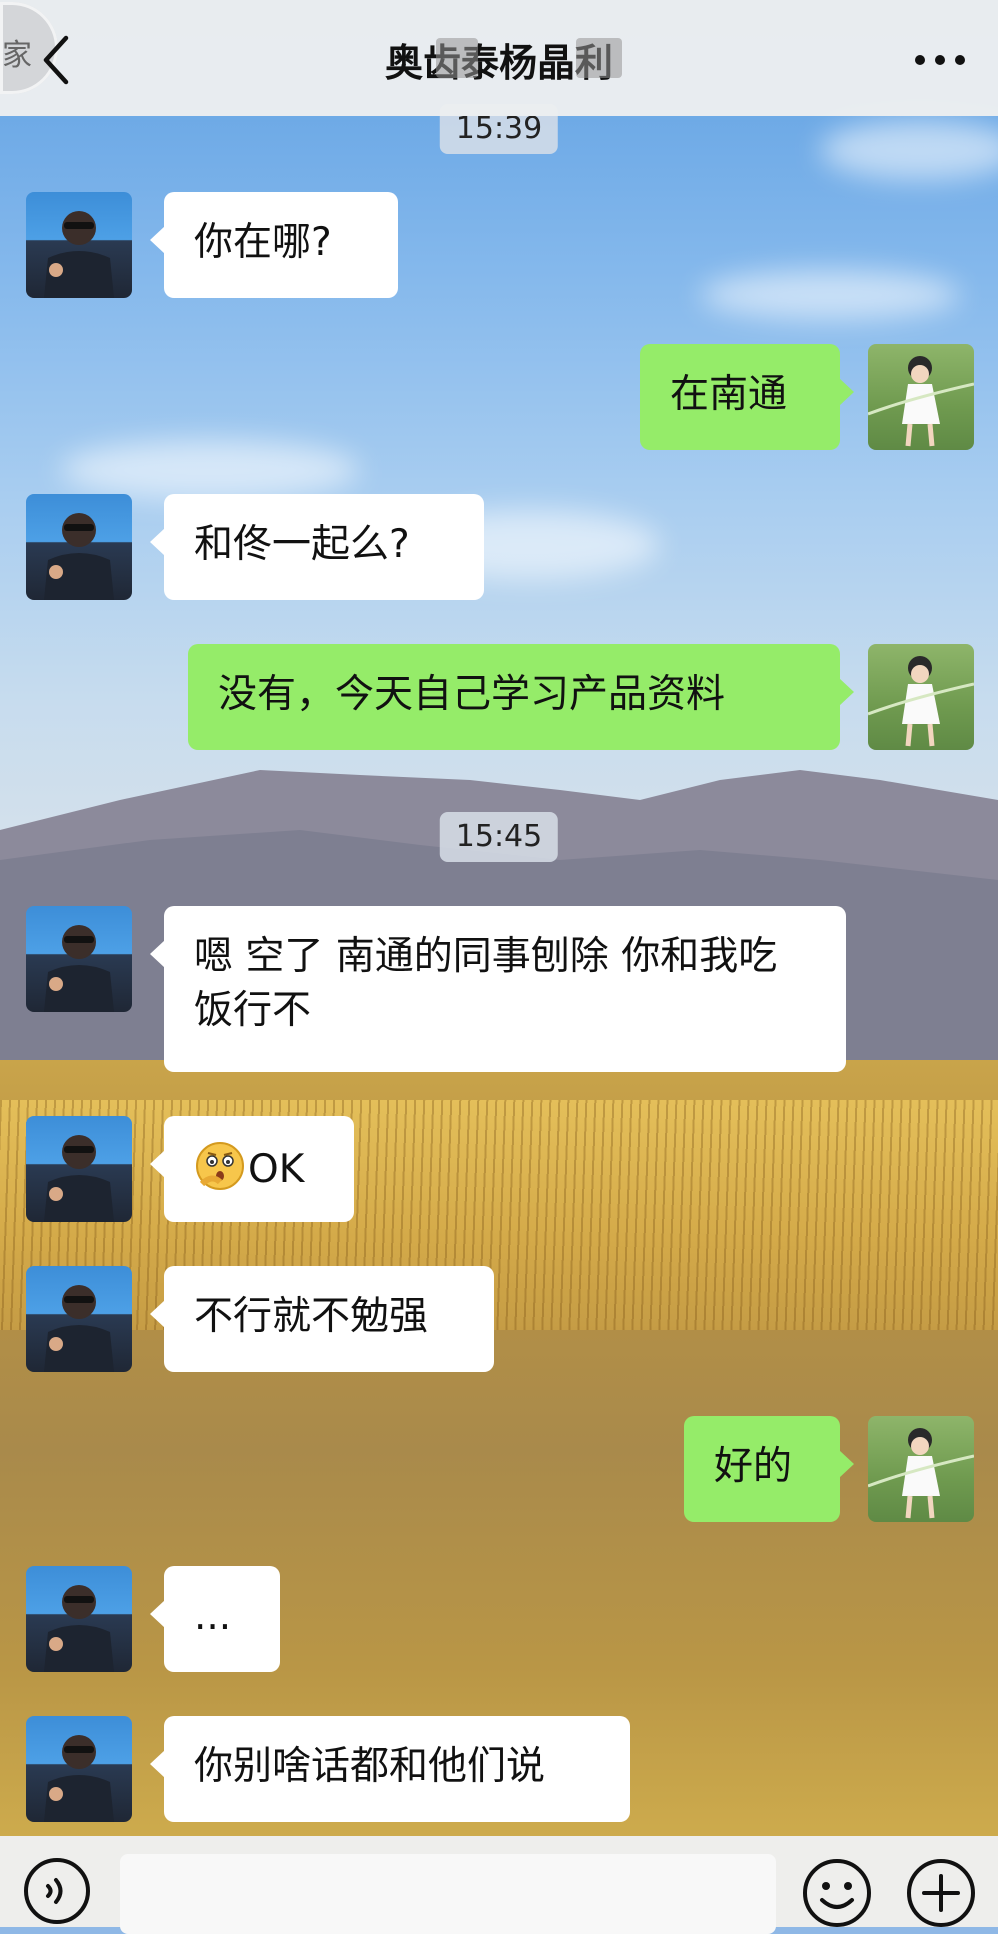  Describe the element at coordinates (276, 1169) in the screenshot. I see `message-text: OK` at that location.